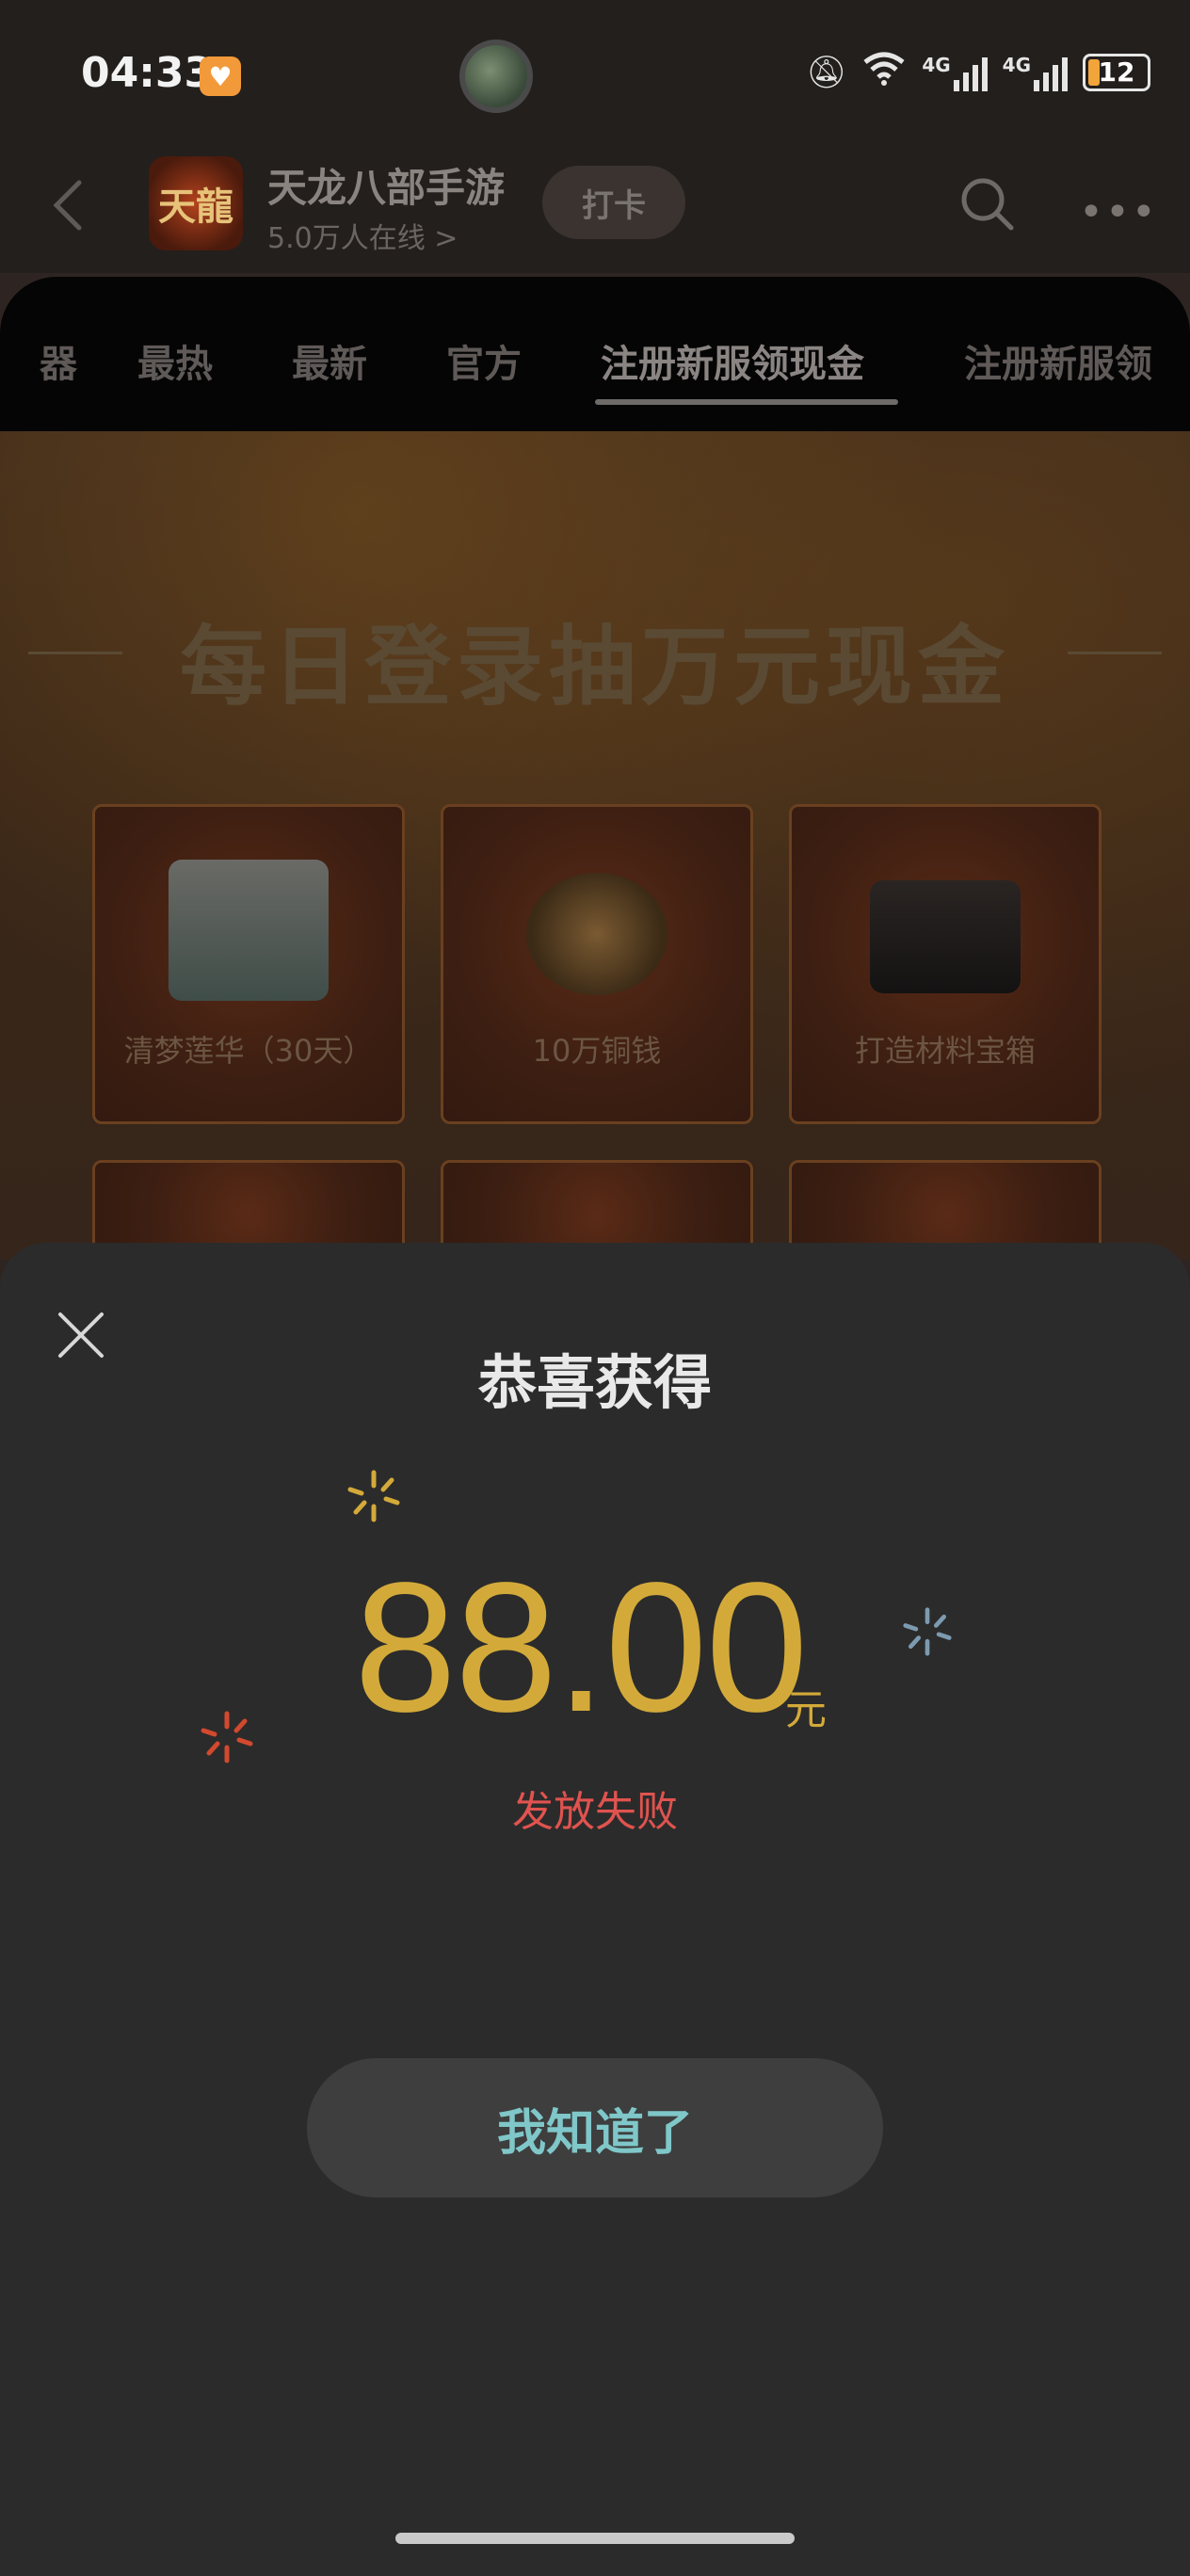 This screenshot has width=1190, height=2576. I want to click on online-count: 5.0万人在线 >, so click(362, 235).